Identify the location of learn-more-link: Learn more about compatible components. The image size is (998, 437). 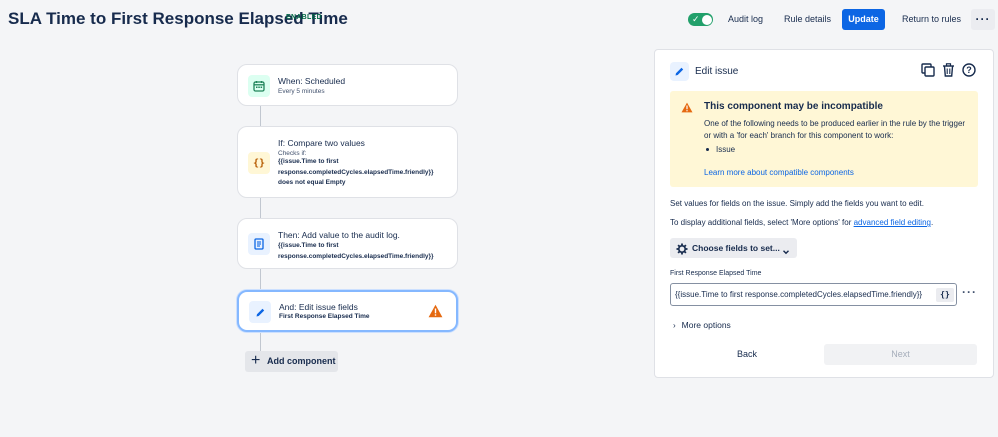
(779, 172).